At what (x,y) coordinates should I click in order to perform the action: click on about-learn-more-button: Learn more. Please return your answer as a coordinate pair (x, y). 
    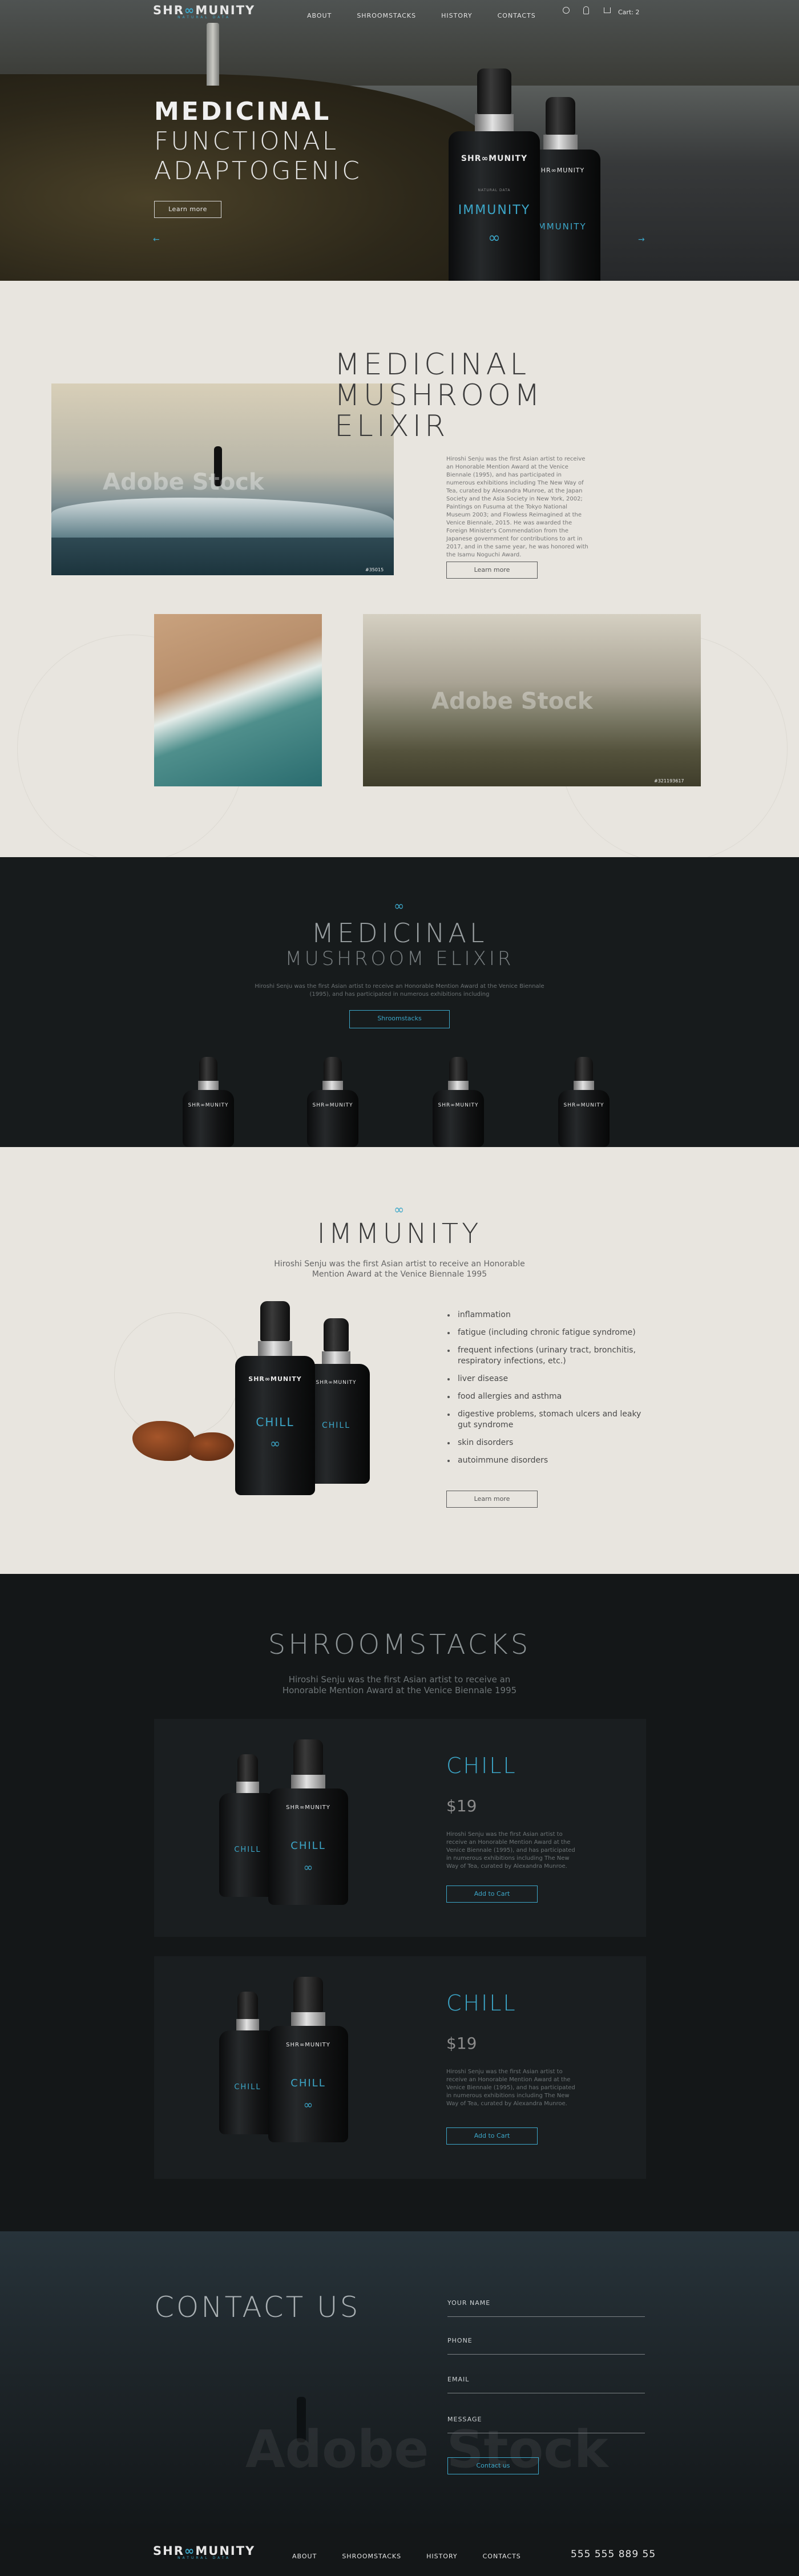
    Looking at the image, I should click on (492, 570).